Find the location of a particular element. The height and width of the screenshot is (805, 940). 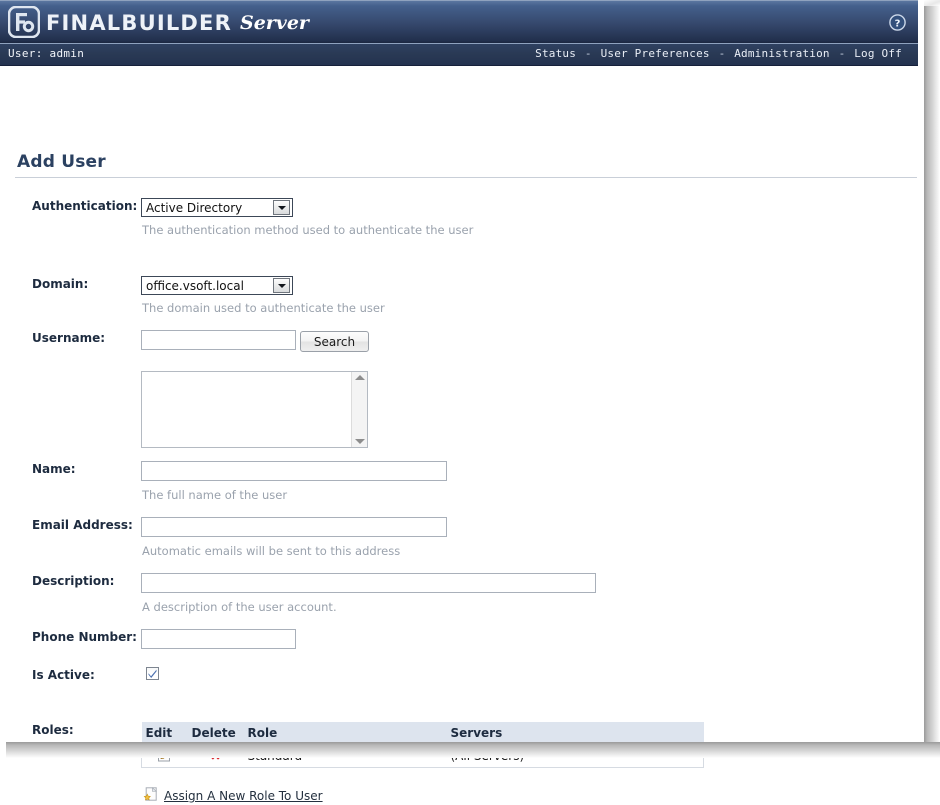

scroll-down-arrow-icon is located at coordinates (359, 441).